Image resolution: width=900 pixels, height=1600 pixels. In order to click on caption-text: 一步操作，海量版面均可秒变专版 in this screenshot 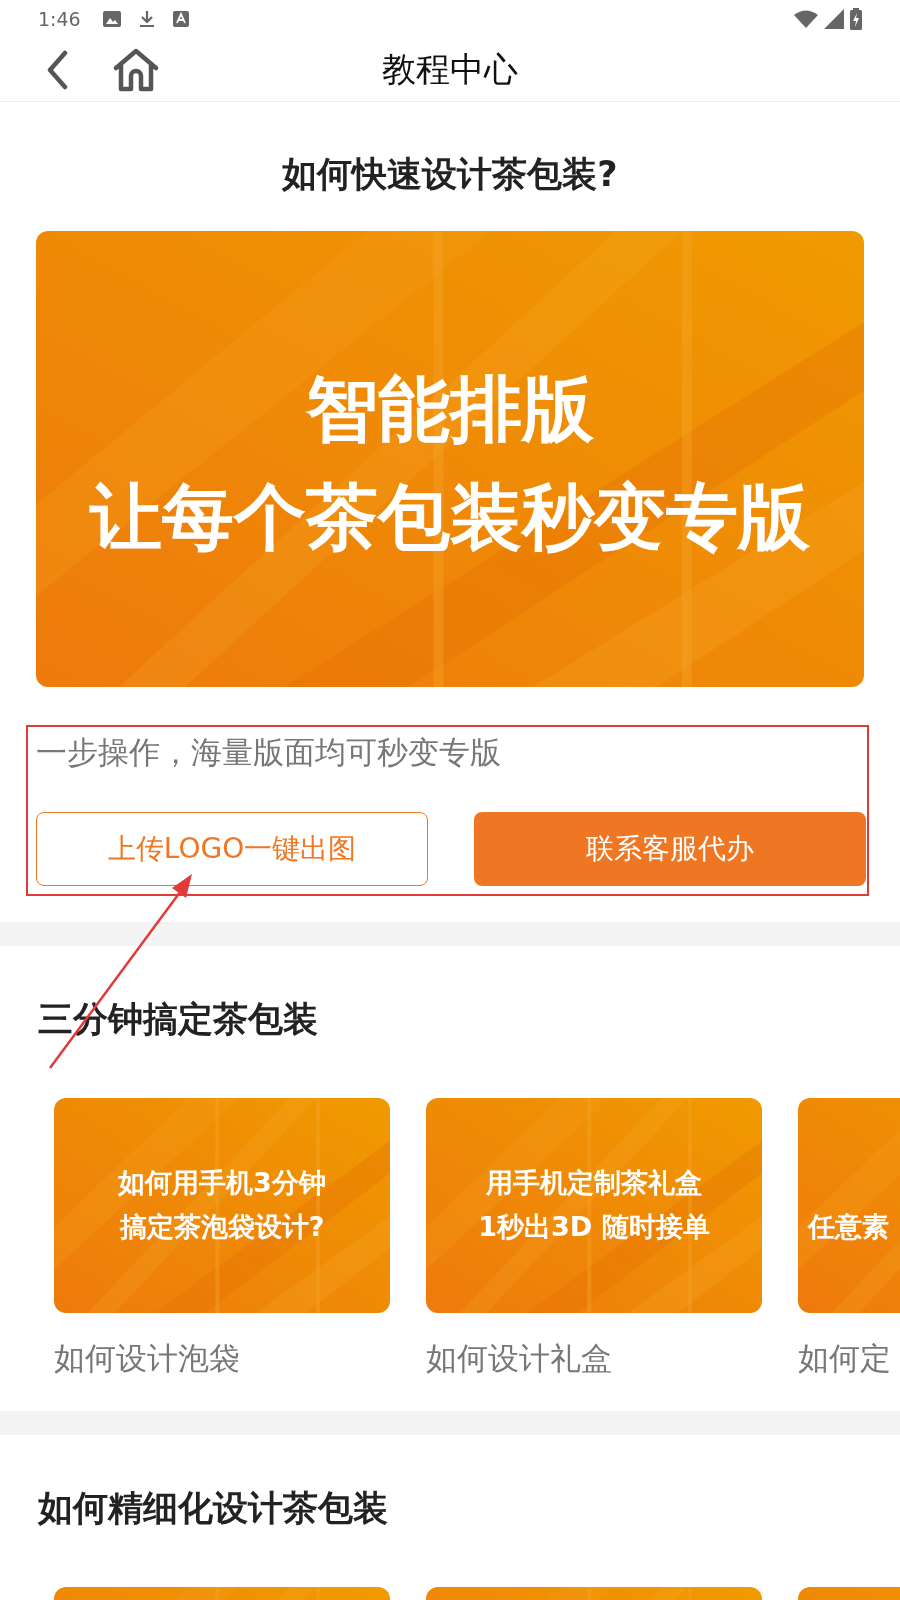, I will do `click(269, 752)`.